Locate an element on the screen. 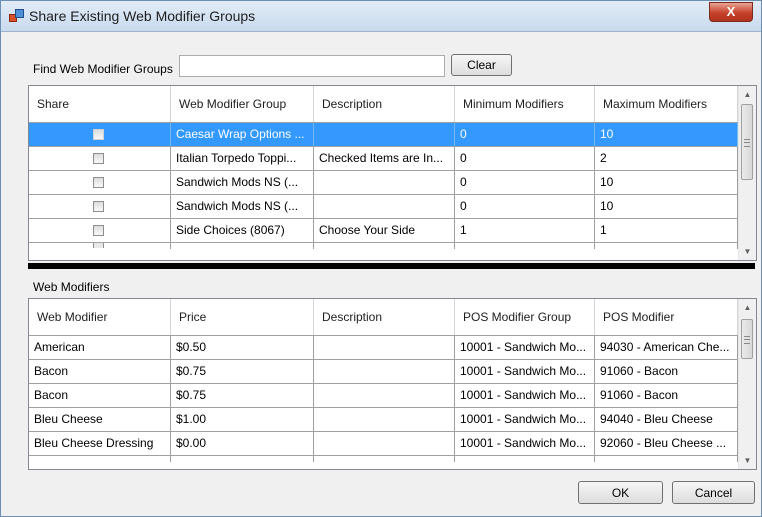 Image resolution: width=762 pixels, height=517 pixels. column-header-group: Web Modifier Group is located at coordinates (242, 104).